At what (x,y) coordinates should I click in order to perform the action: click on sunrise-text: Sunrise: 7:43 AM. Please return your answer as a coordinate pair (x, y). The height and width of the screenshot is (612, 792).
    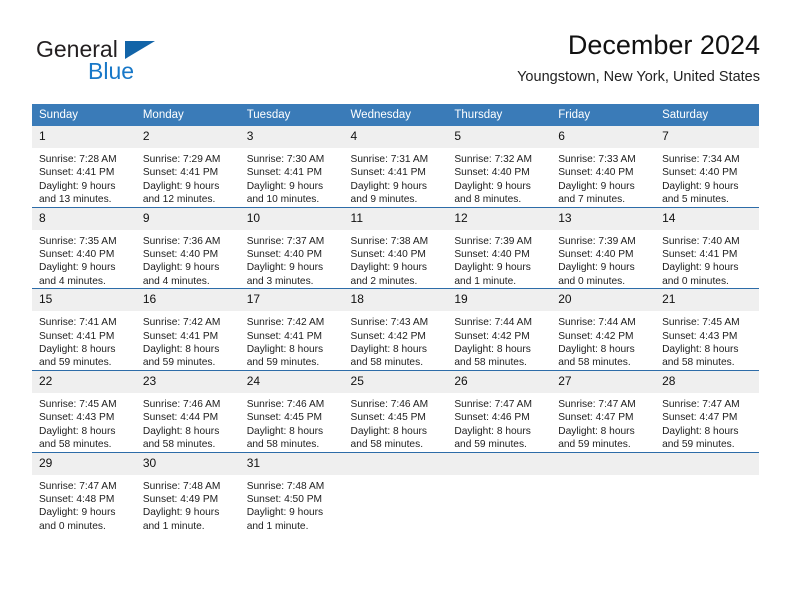
    Looking at the image, I should click on (389, 323).